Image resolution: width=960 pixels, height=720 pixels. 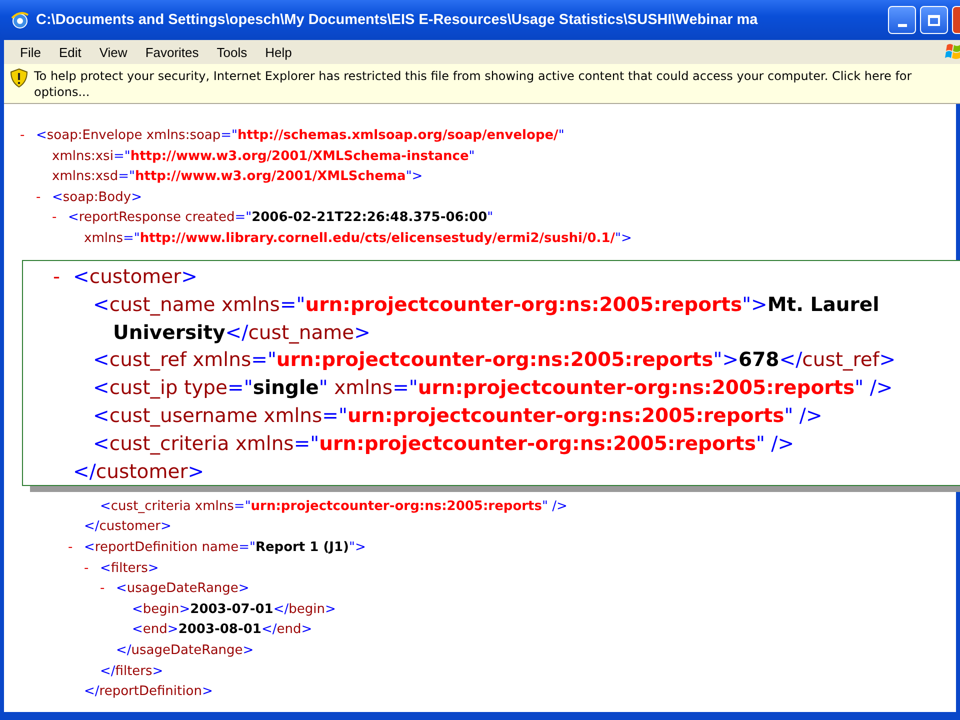 What do you see at coordinates (70, 52) in the screenshot?
I see `menu-item: Edit` at bounding box center [70, 52].